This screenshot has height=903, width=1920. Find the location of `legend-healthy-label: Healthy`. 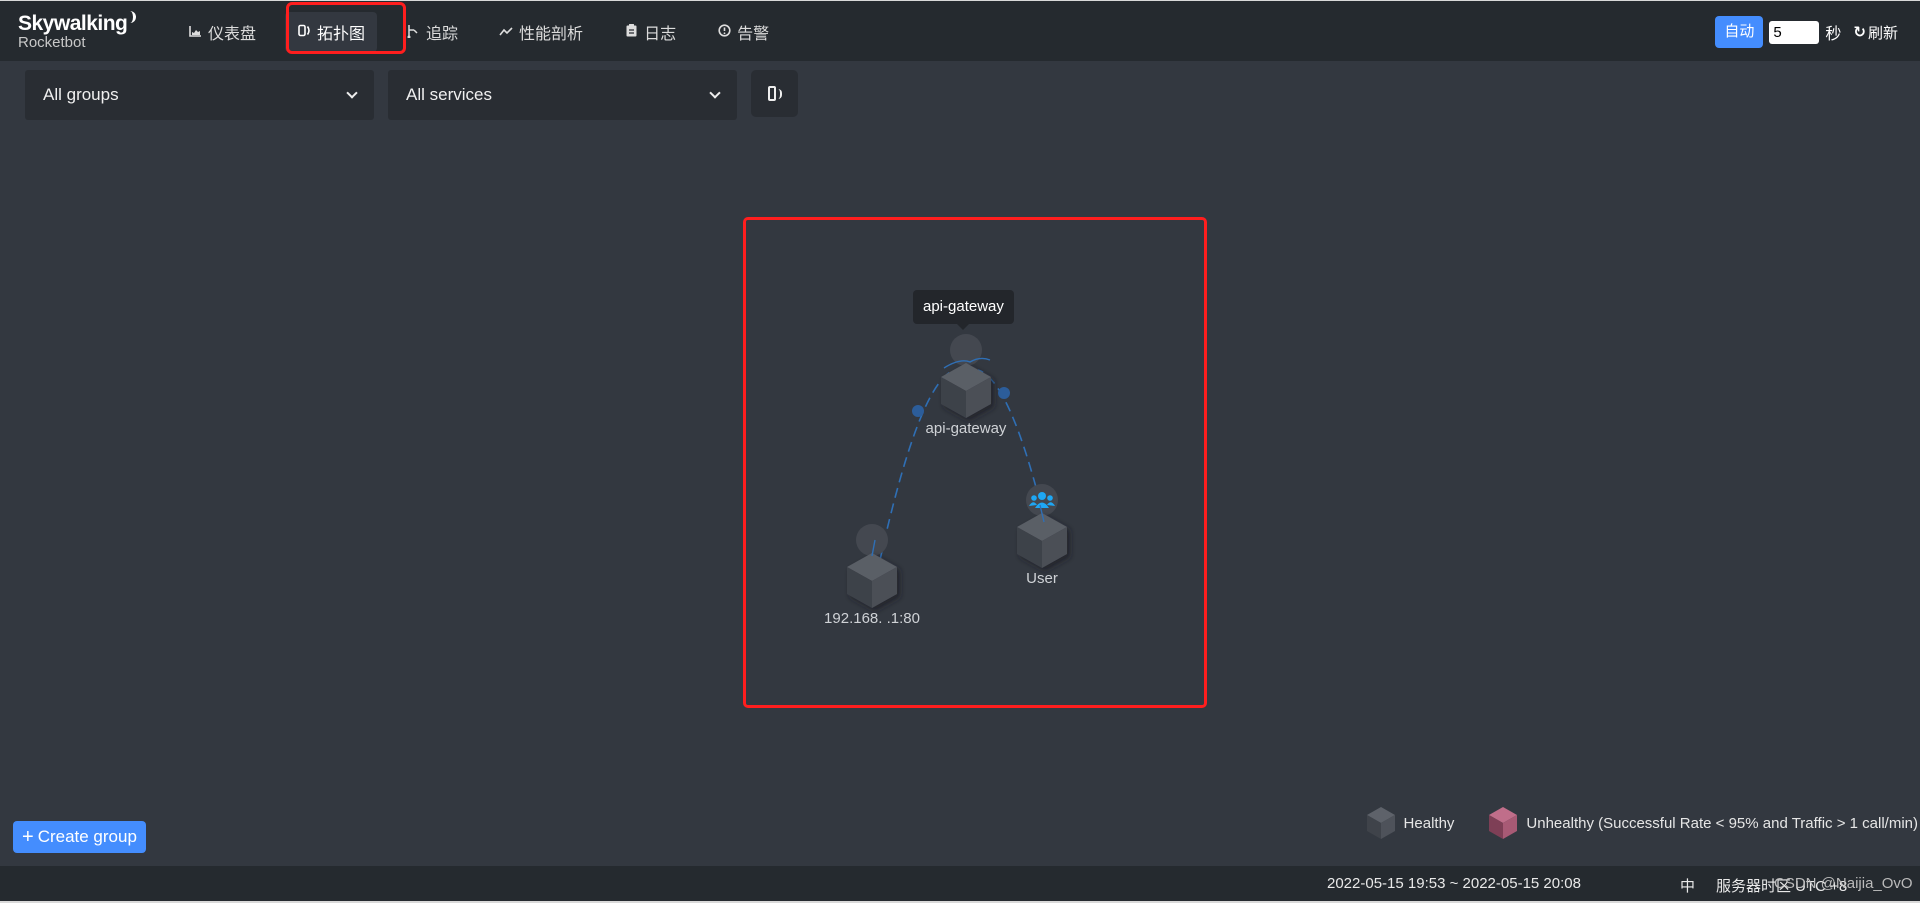

legend-healthy-label: Healthy is located at coordinates (1429, 823).